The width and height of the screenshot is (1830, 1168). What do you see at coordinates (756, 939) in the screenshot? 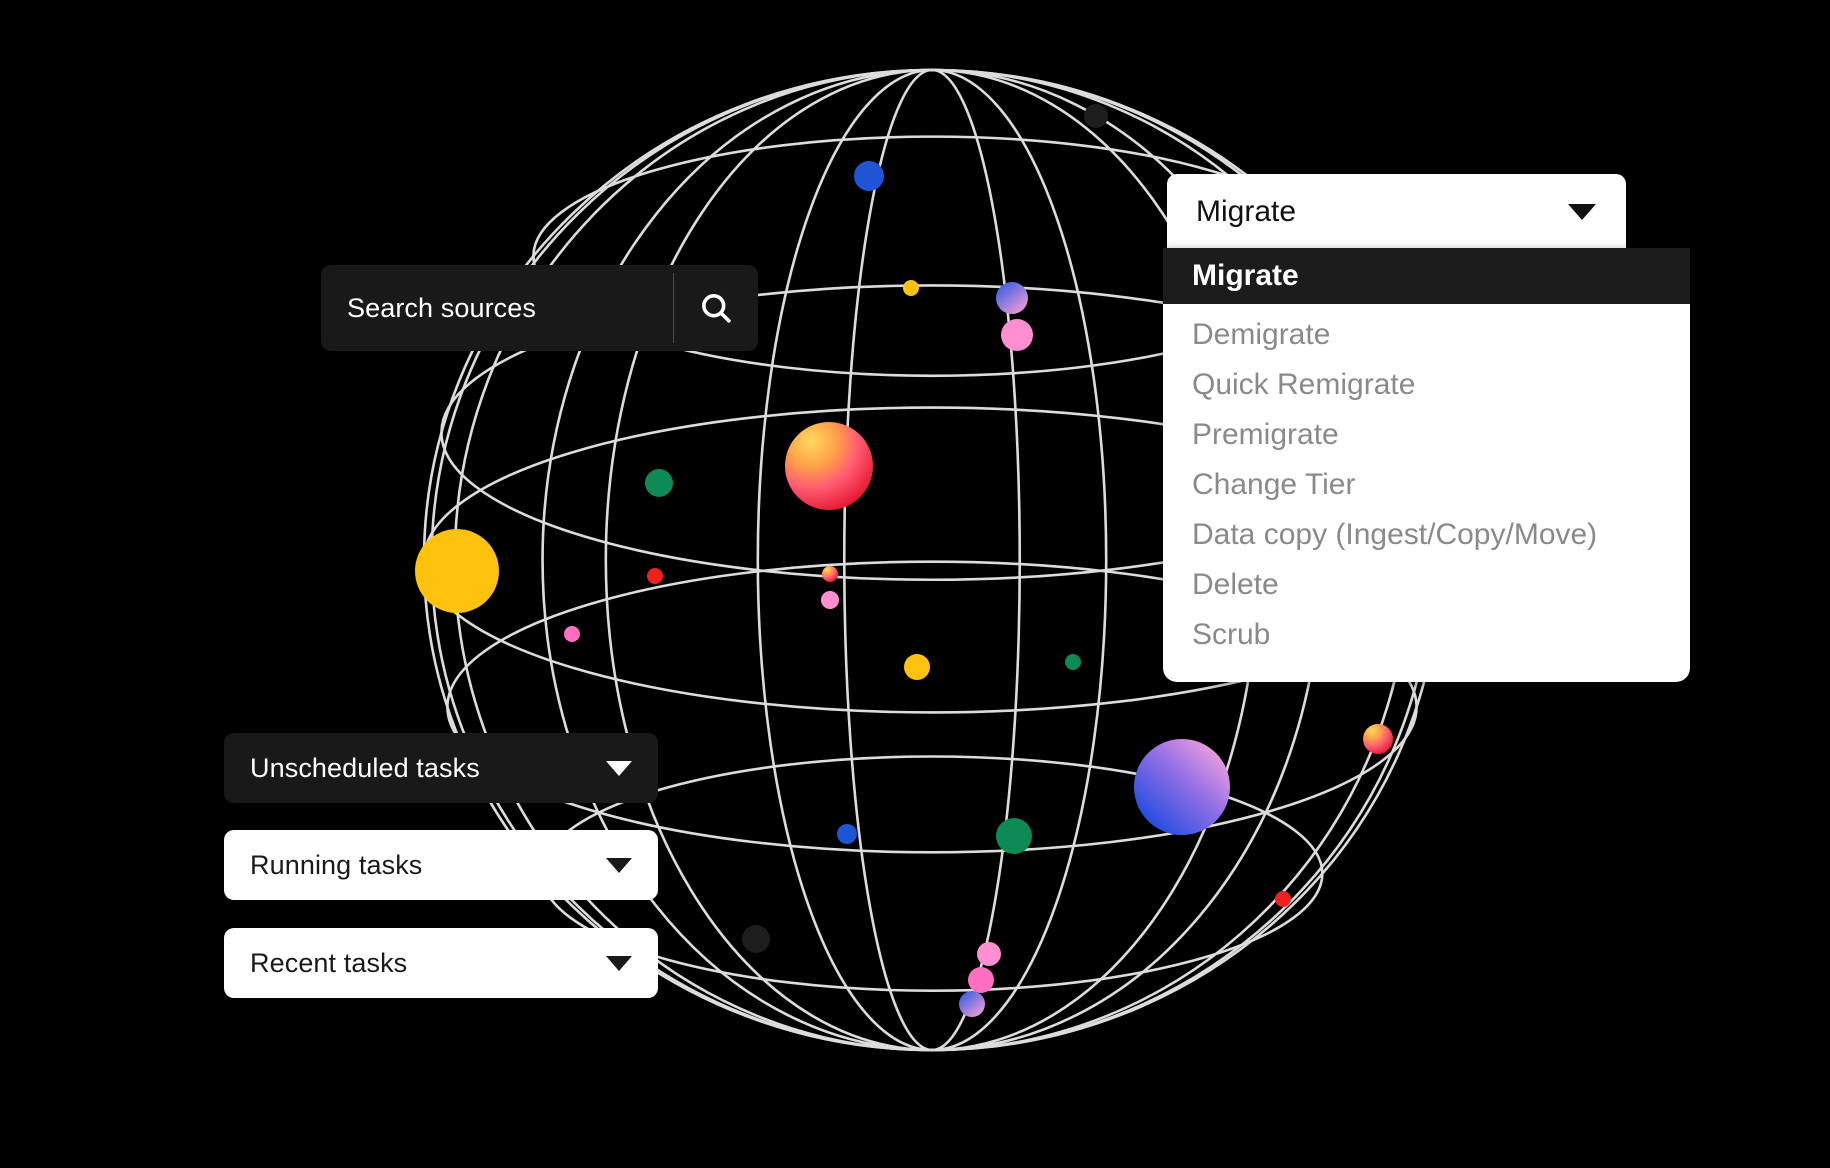
I see `globe-node-dark-node-sw` at bounding box center [756, 939].